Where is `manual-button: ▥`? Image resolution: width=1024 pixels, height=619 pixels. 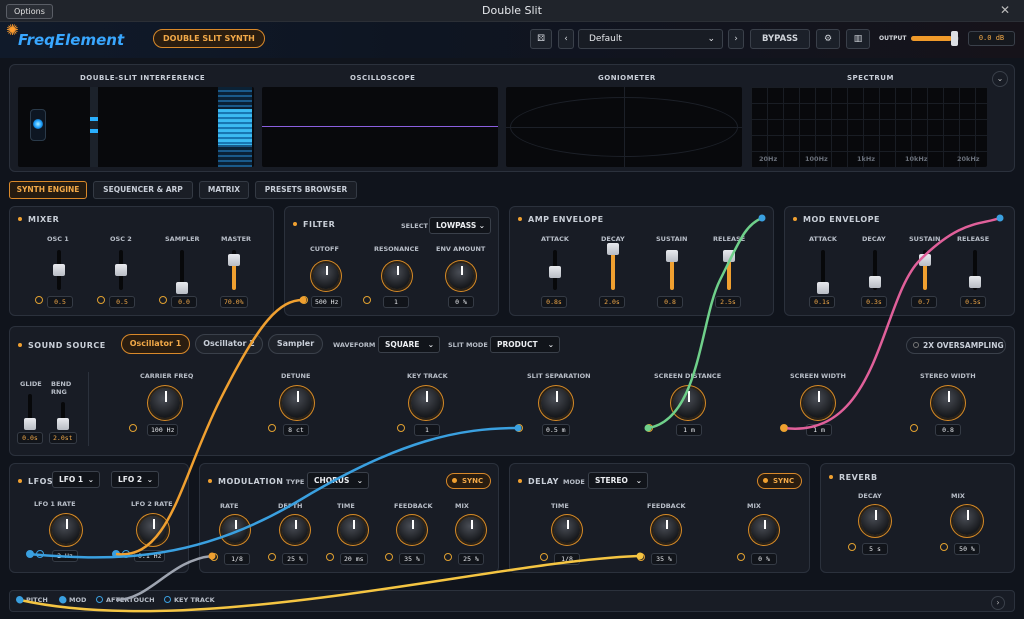 manual-button: ▥ is located at coordinates (858, 39).